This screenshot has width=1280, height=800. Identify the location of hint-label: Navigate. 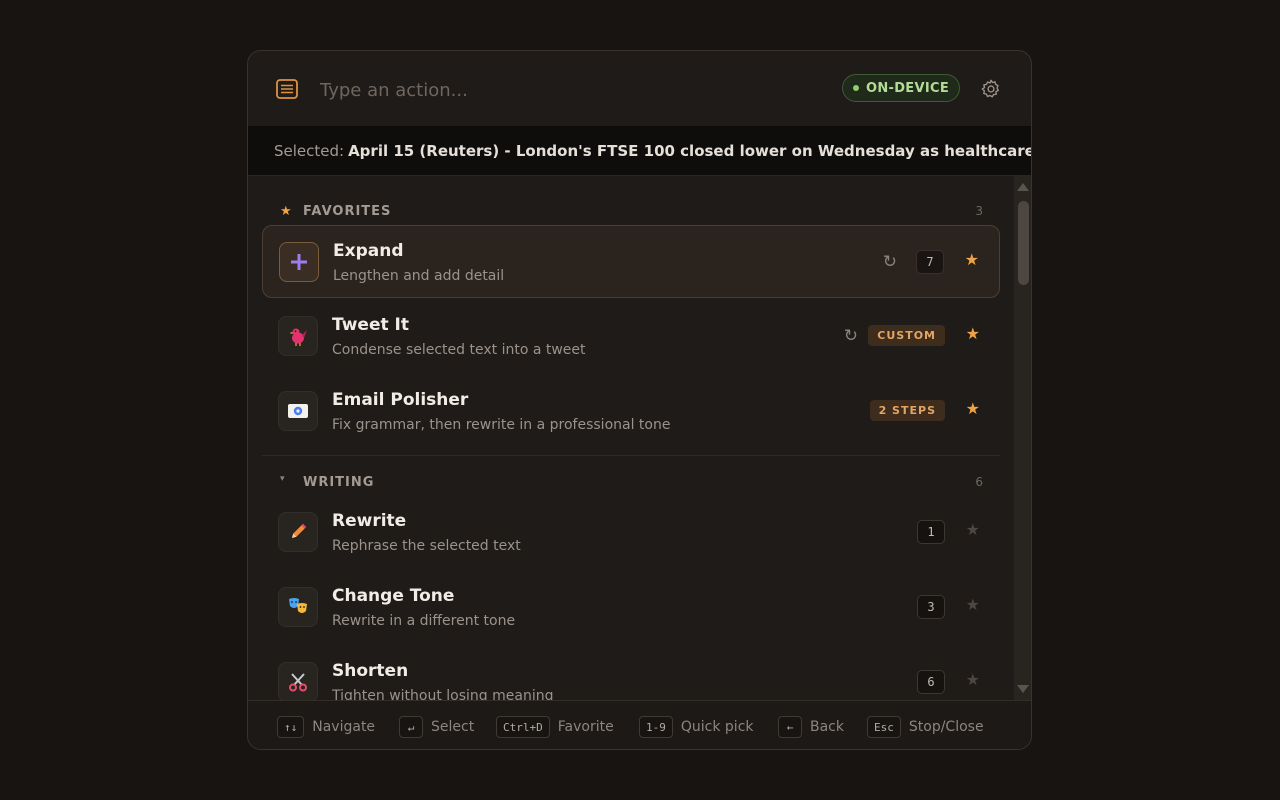
(344, 727).